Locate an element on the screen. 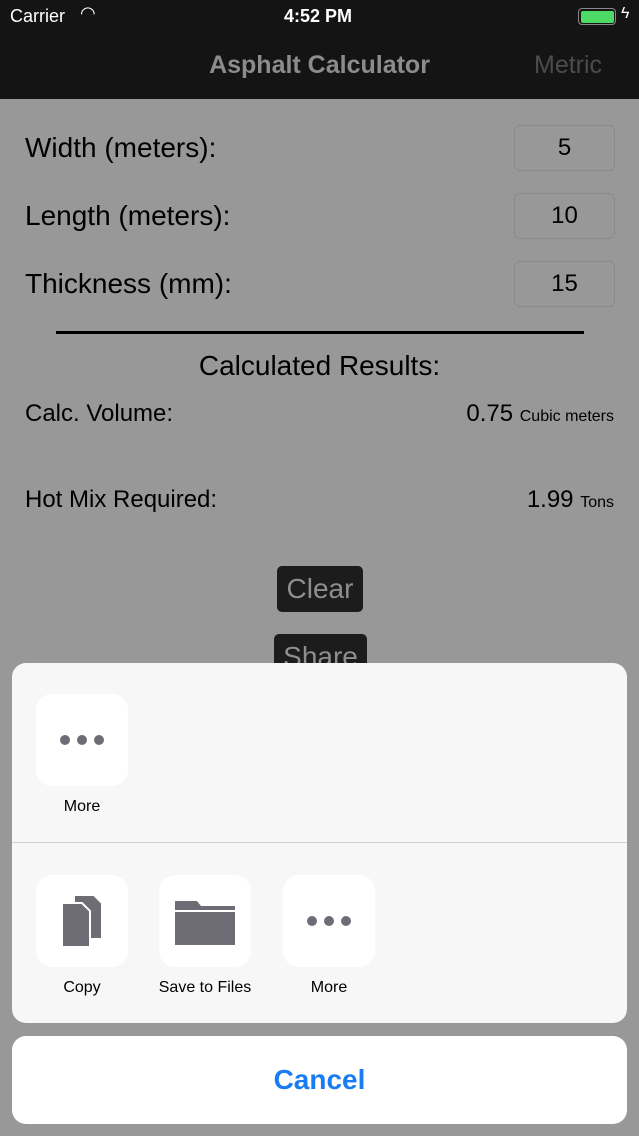 This screenshot has height=1136, width=639. clear-button: Clear is located at coordinates (320, 589).